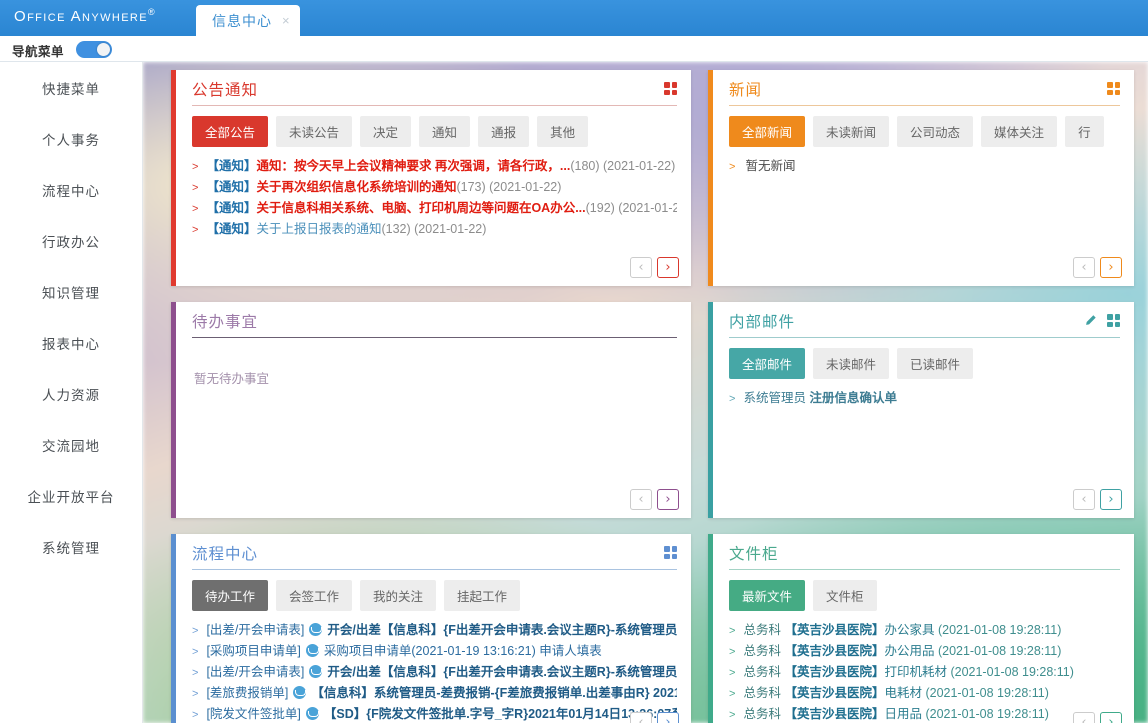 The width and height of the screenshot is (1148, 723). I want to click on close-icon: ×, so click(286, 20).